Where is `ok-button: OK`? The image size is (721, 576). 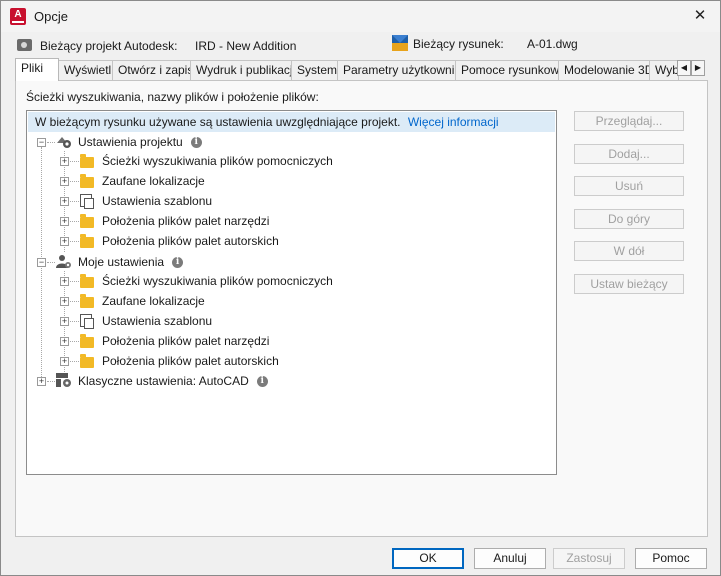 ok-button: OK is located at coordinates (428, 558).